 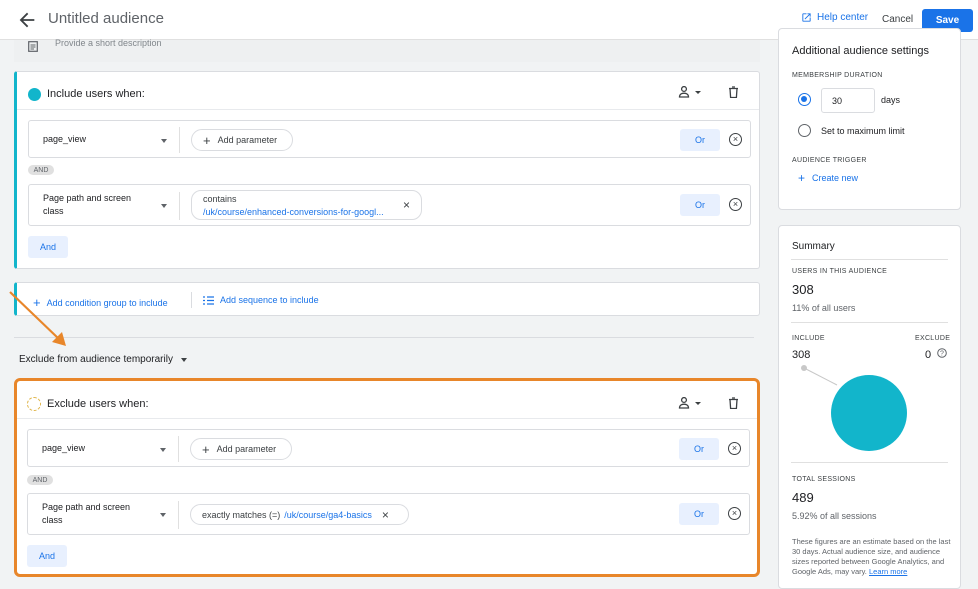 What do you see at coordinates (108, 43) in the screenshot?
I see `description-input: Provide a short description` at bounding box center [108, 43].